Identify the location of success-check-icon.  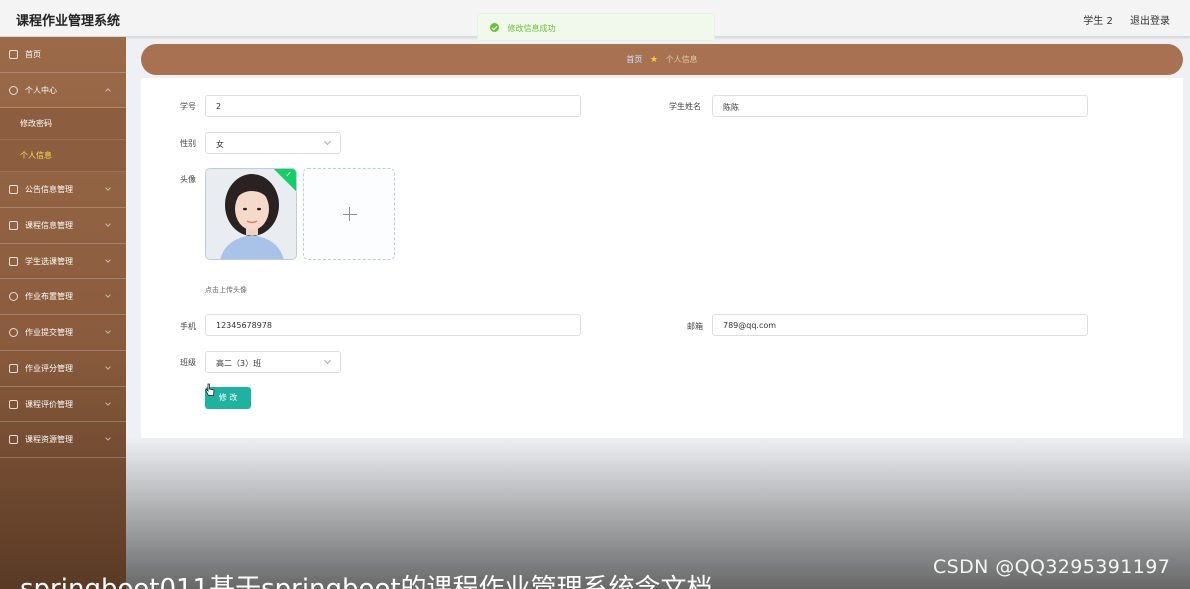
(494, 27).